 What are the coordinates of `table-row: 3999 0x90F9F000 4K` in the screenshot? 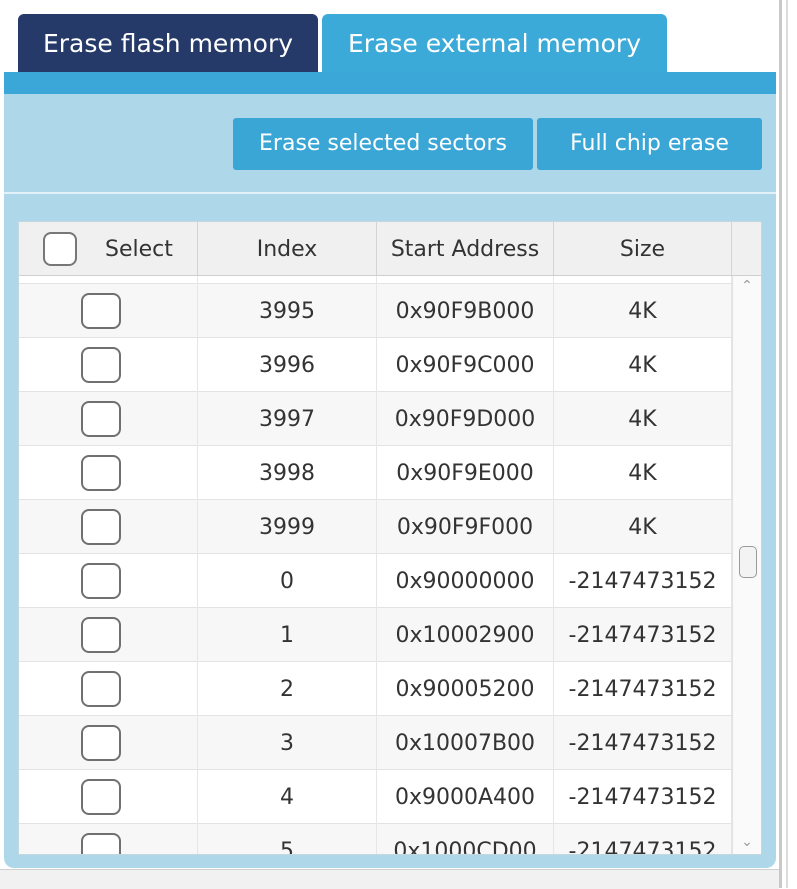 It's located at (375, 527).